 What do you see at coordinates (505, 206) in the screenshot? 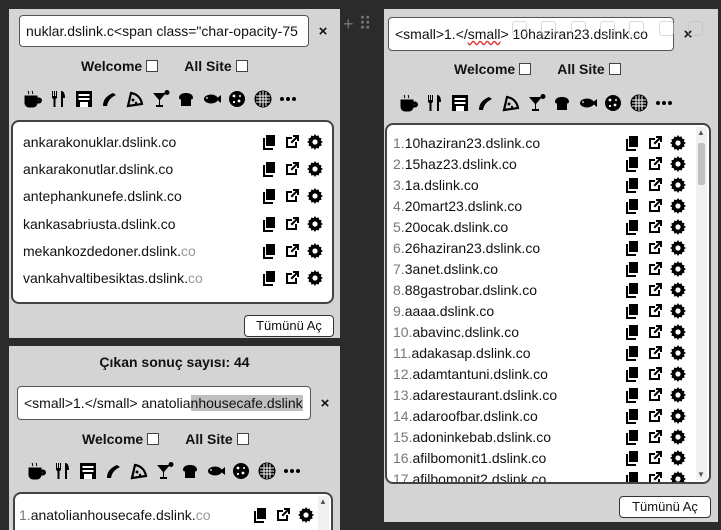
I see `site-link: 4.20mart23.dslink.co` at bounding box center [505, 206].